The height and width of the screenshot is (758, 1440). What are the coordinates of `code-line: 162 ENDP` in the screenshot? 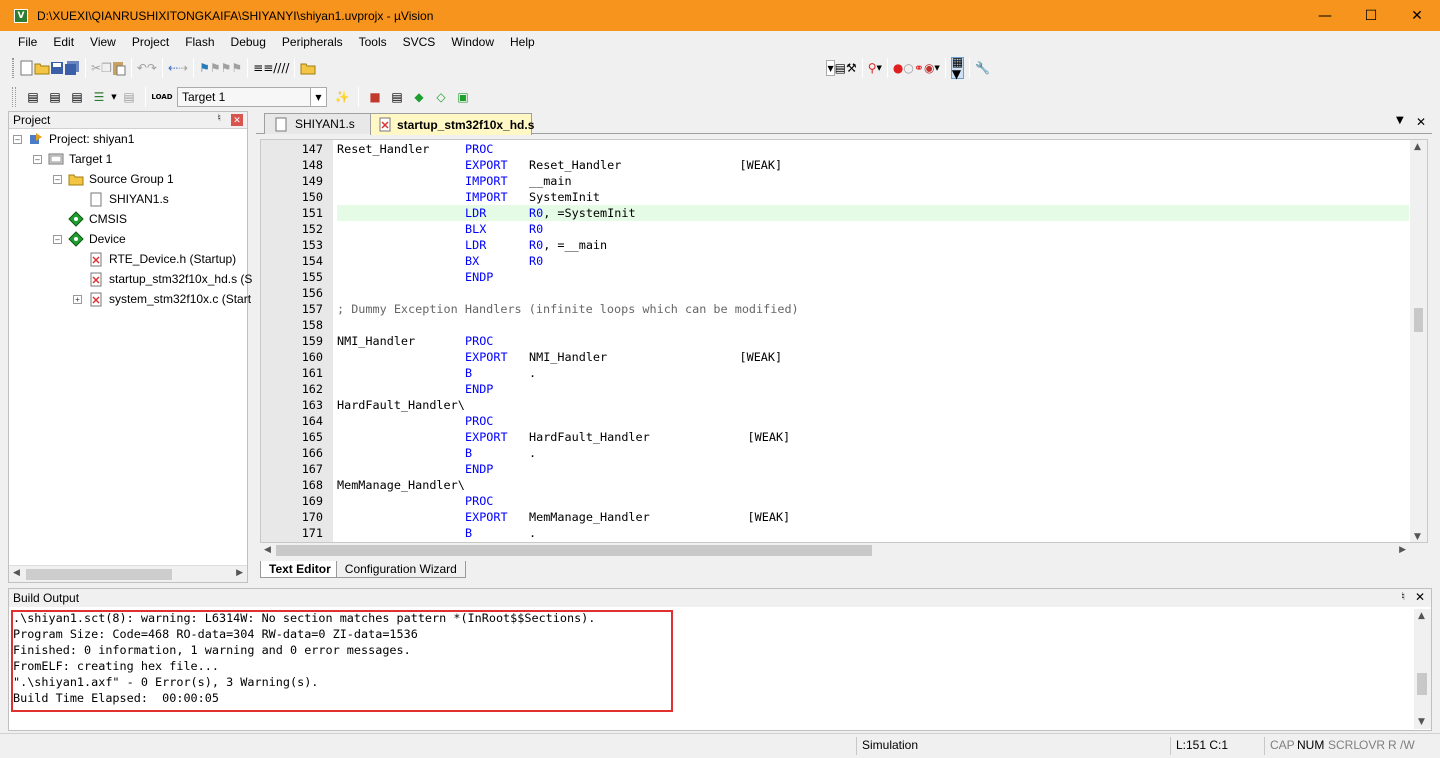 It's located at (836, 389).